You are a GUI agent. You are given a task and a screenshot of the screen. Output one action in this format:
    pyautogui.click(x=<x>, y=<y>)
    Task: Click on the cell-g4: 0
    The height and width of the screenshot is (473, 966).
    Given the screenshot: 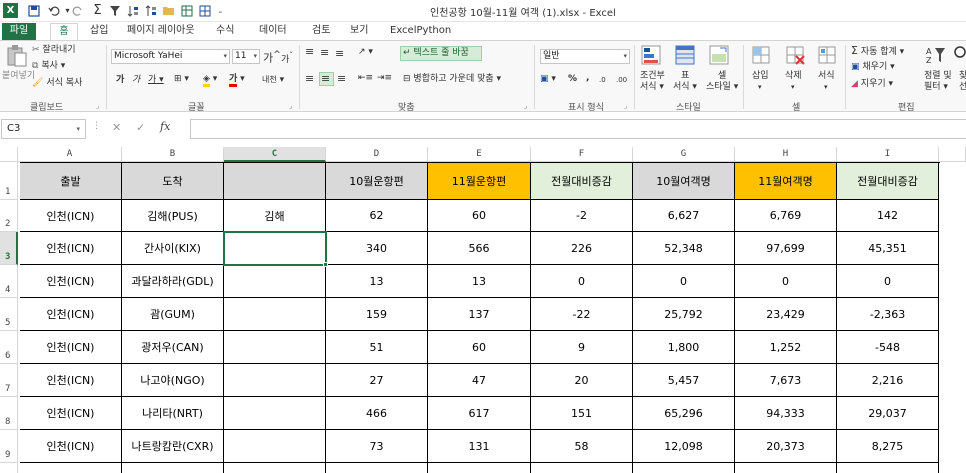 What is the action you would take?
    pyautogui.click(x=684, y=281)
    